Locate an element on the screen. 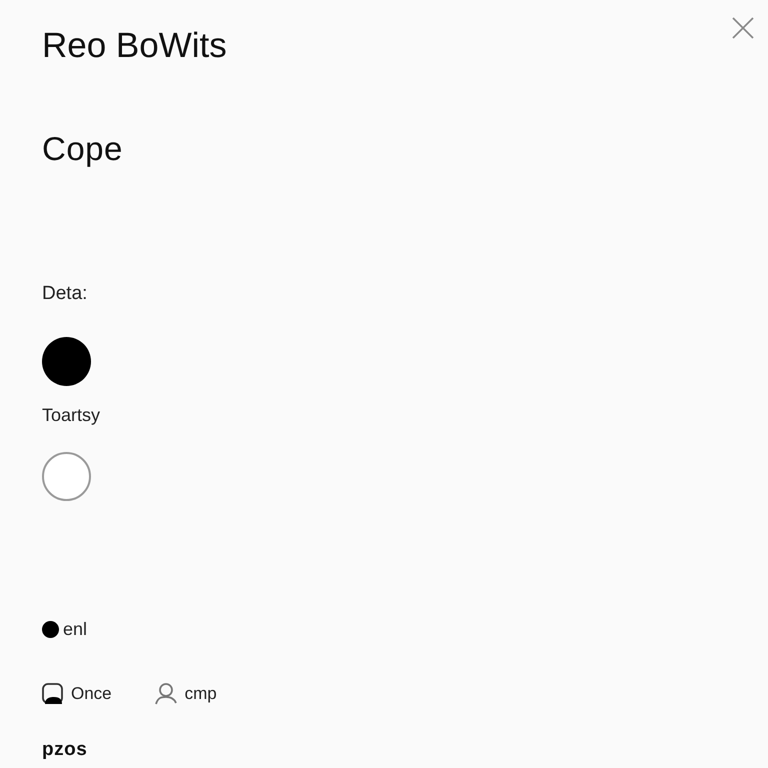 The height and width of the screenshot is (768, 768). dot-icon is located at coordinates (50, 629).